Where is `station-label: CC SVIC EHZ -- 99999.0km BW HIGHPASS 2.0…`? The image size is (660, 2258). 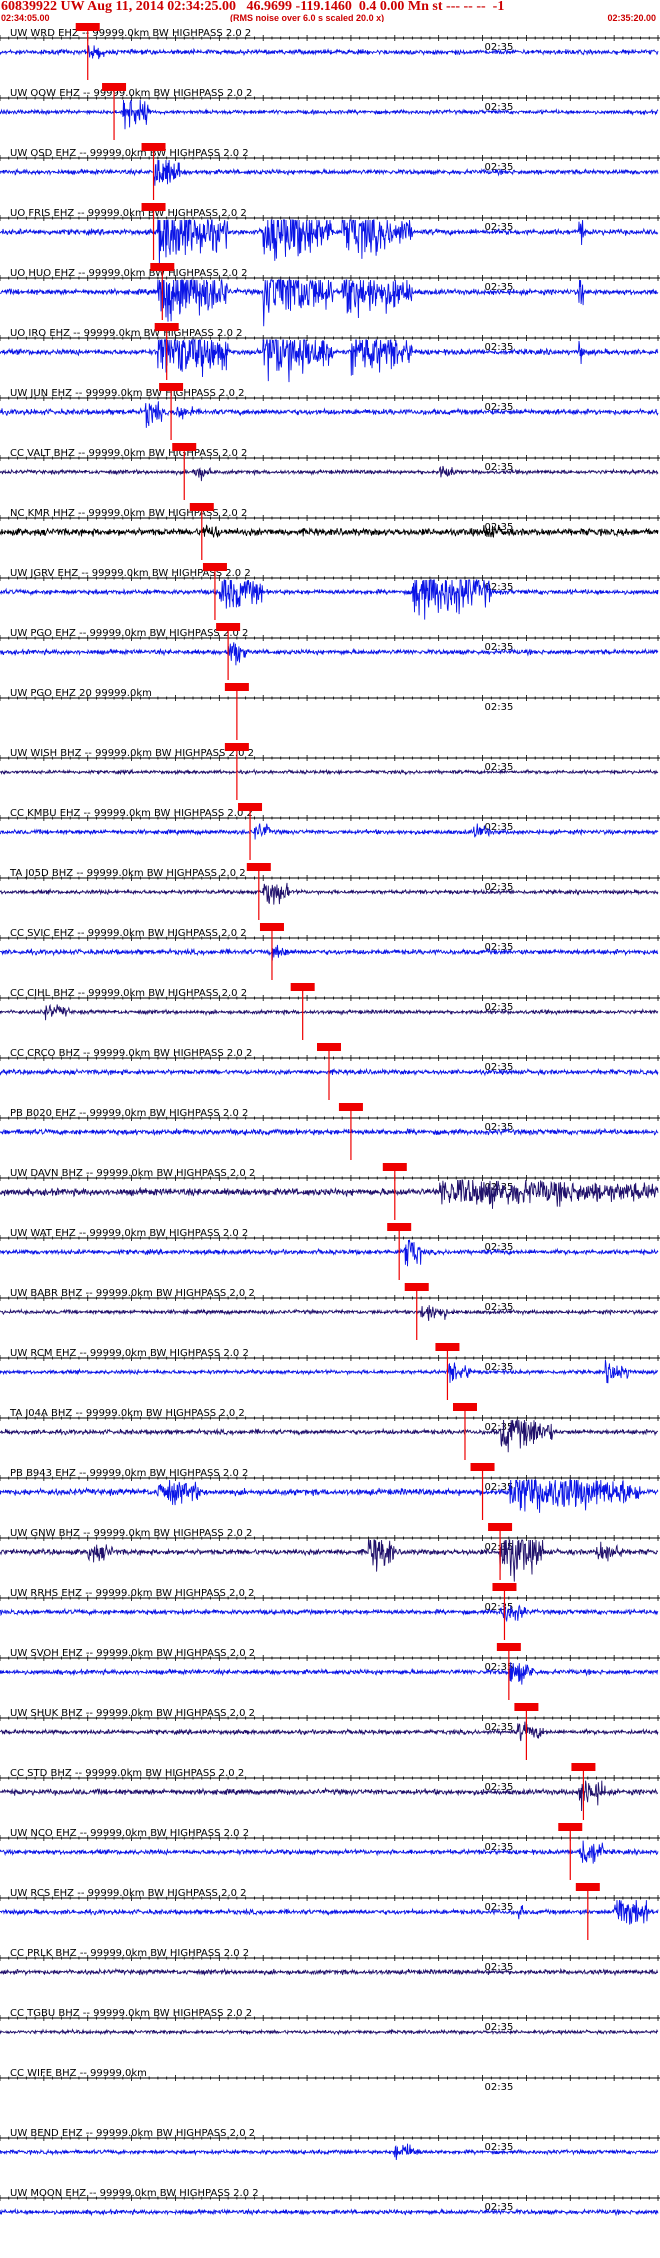
station-label: CC SVIC EHZ -- 99999.0km BW HIGHPASS 2.0… is located at coordinates (128, 933).